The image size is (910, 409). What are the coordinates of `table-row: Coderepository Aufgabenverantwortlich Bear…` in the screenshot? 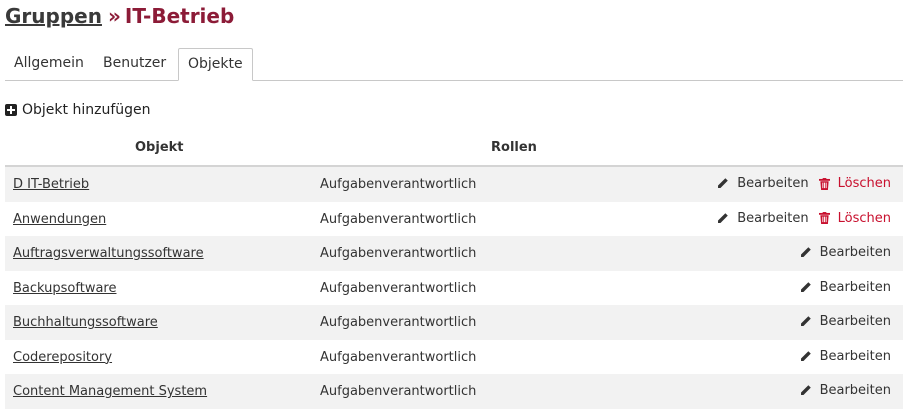 It's located at (454, 357).